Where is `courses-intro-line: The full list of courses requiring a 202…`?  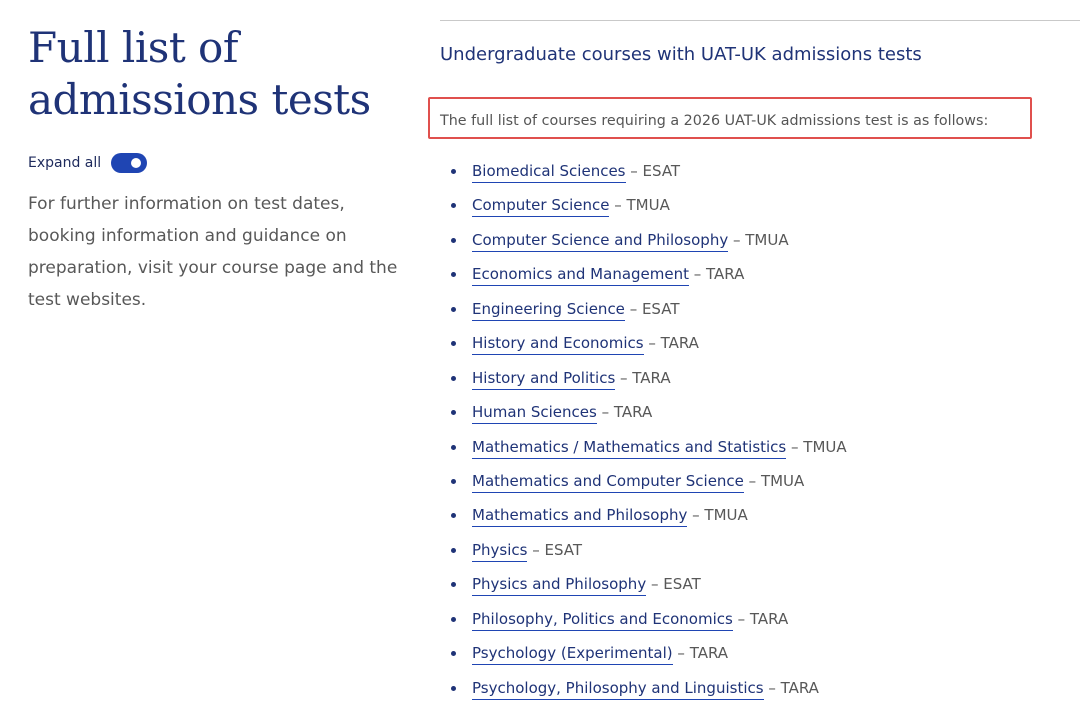 courses-intro-line: The full list of courses requiring a 202… is located at coordinates (714, 121).